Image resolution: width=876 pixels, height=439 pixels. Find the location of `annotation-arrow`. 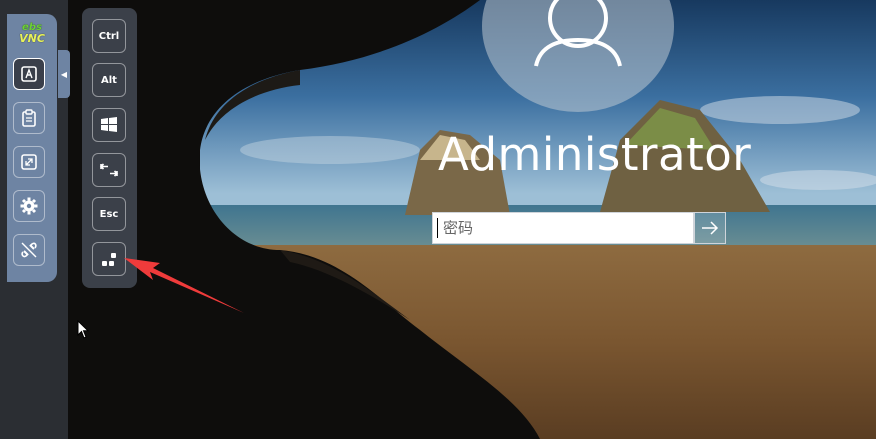

annotation-arrow is located at coordinates (184, 285).